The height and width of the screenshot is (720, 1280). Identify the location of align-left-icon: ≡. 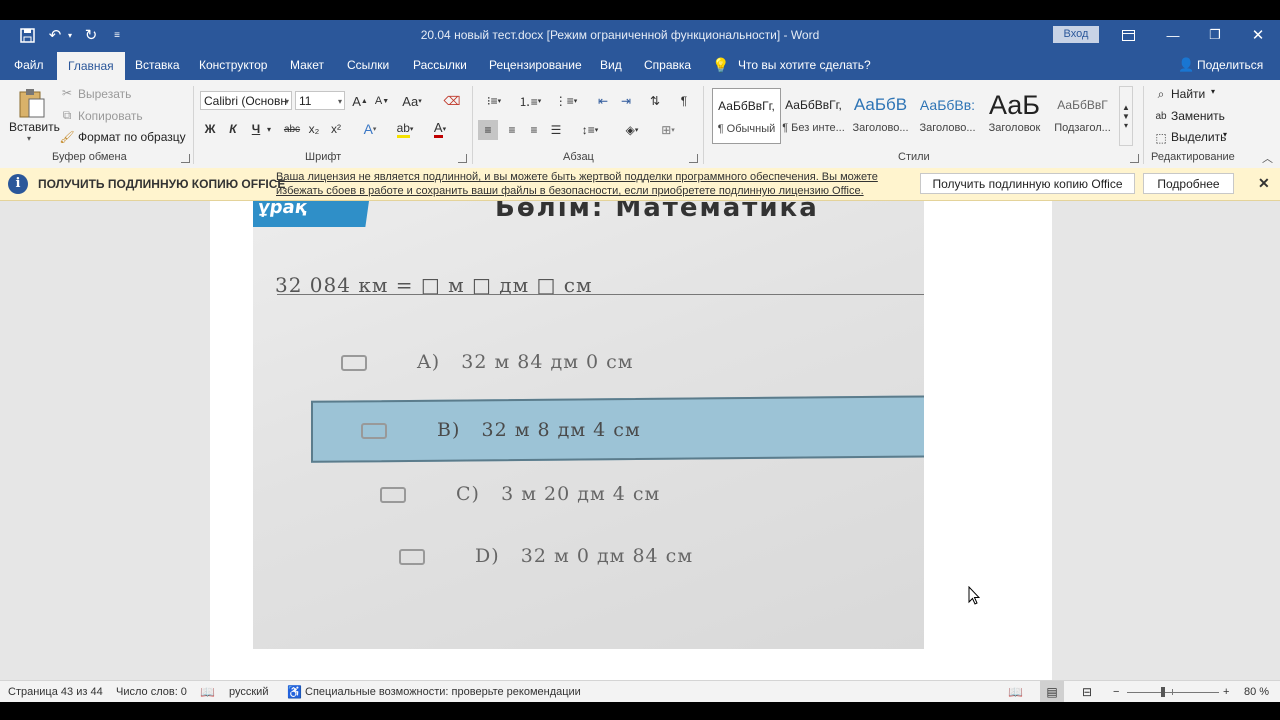
(488, 130).